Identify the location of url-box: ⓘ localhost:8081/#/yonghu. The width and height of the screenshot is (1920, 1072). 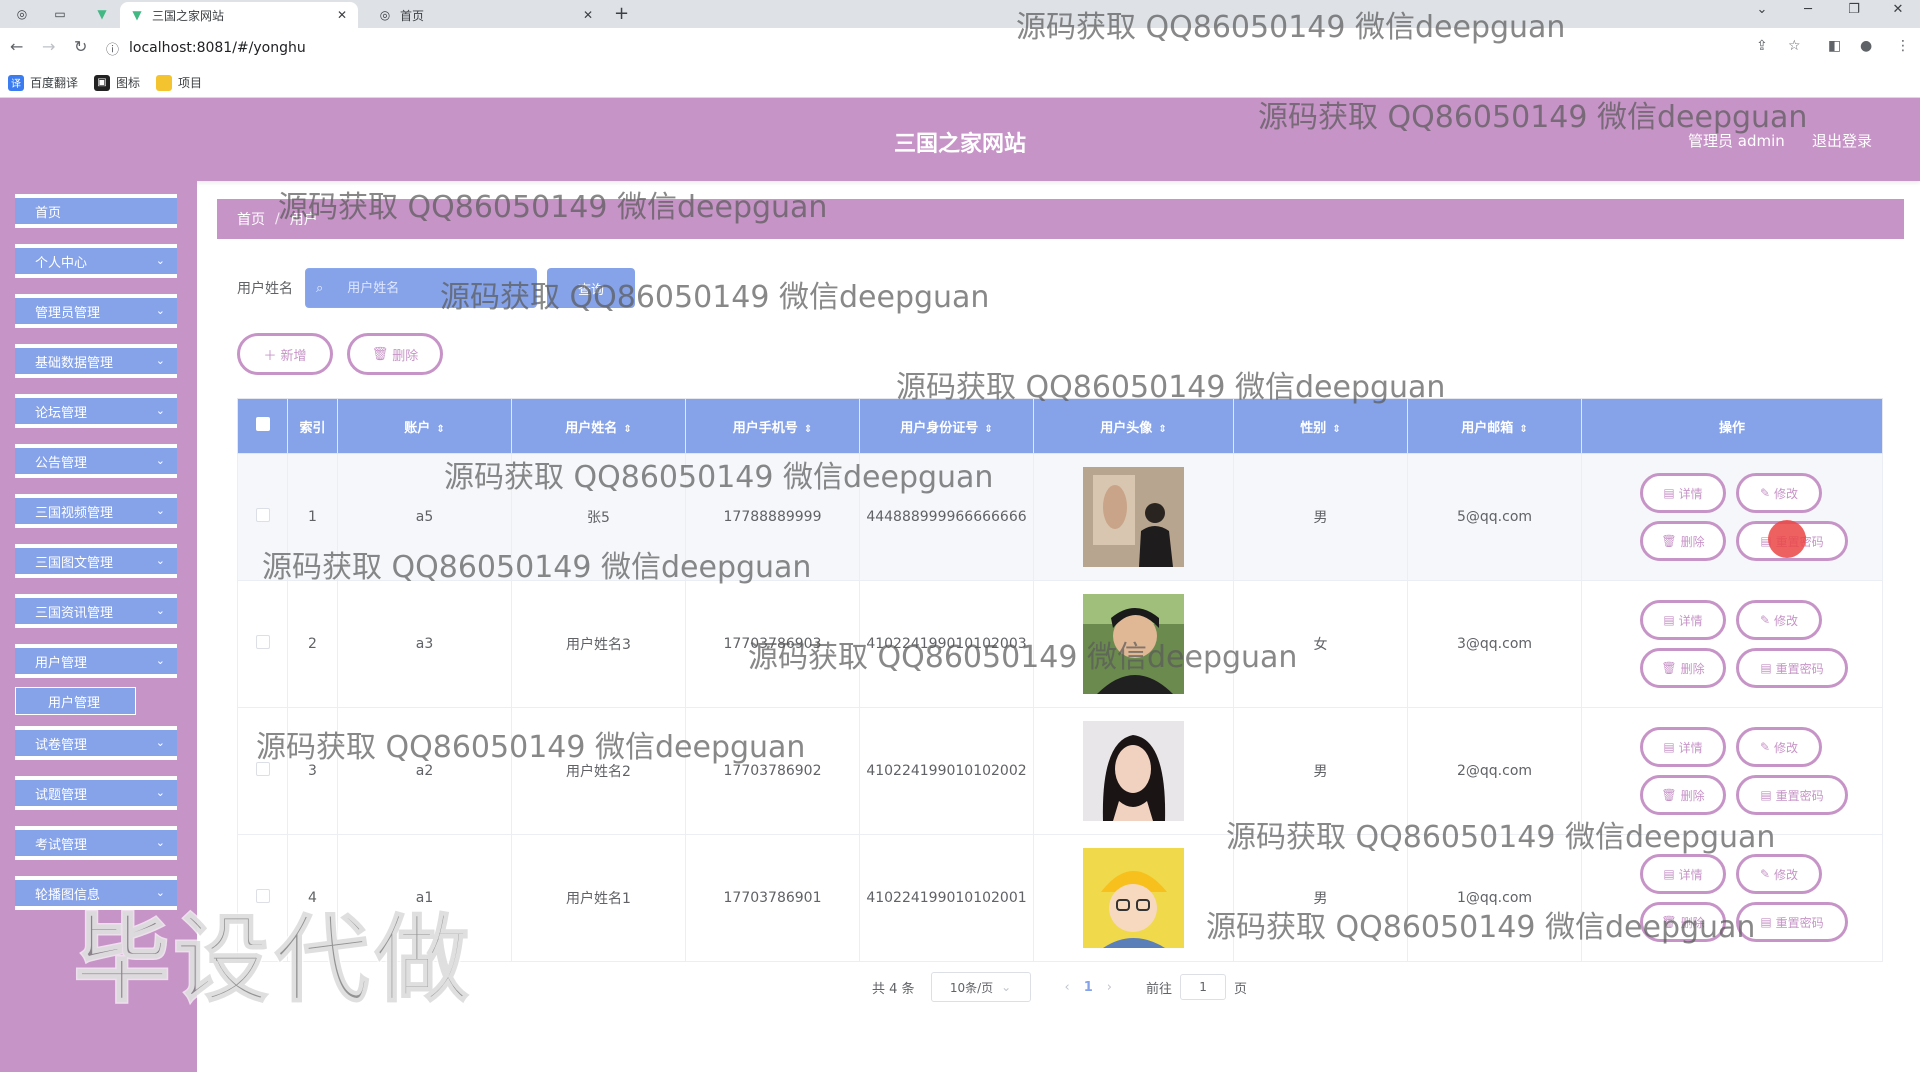
(926, 48).